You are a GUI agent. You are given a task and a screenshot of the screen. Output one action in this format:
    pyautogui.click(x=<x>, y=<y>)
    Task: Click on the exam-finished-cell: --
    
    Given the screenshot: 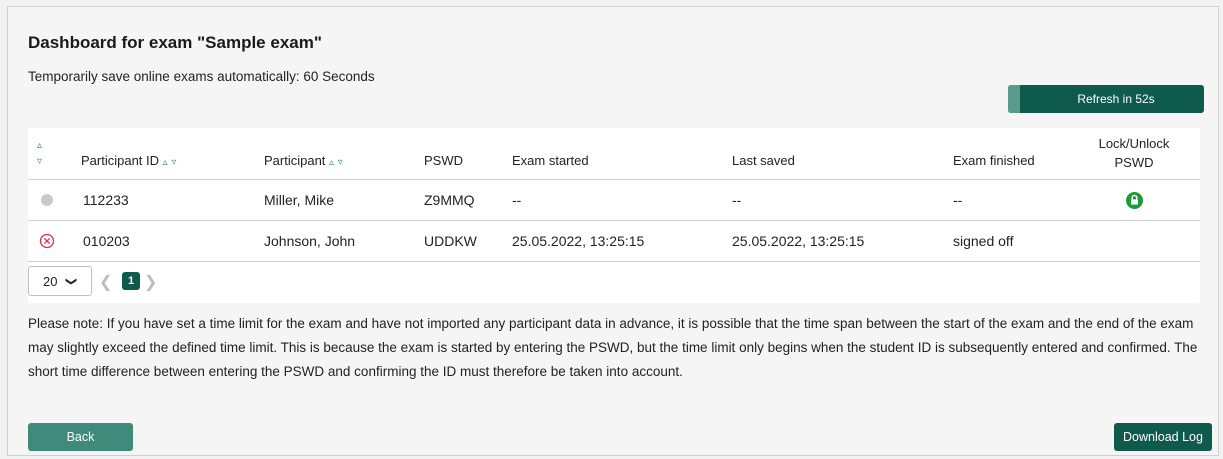 What is the action you would take?
    pyautogui.click(x=958, y=200)
    